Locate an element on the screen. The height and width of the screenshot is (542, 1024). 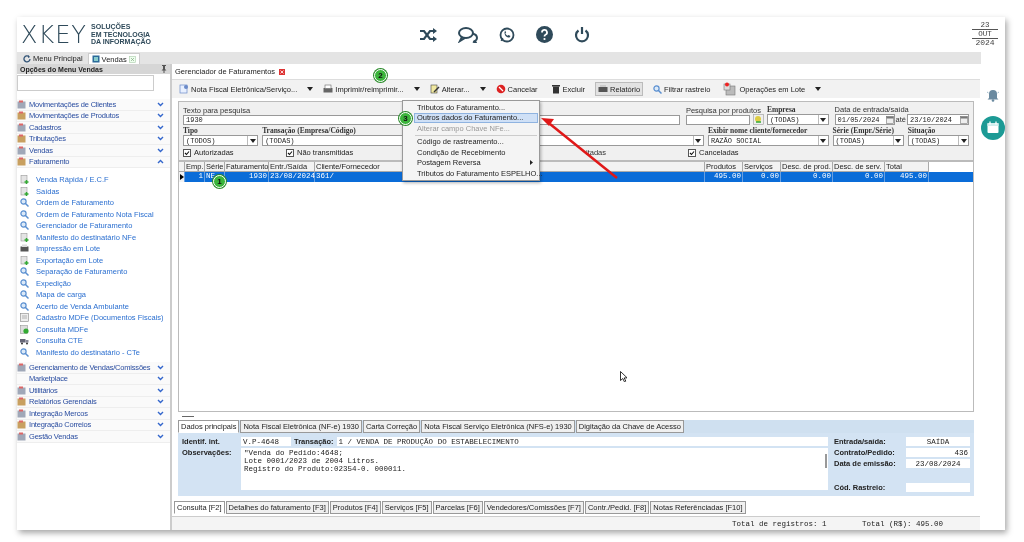
date-year: 2024 is located at coordinates (985, 44).